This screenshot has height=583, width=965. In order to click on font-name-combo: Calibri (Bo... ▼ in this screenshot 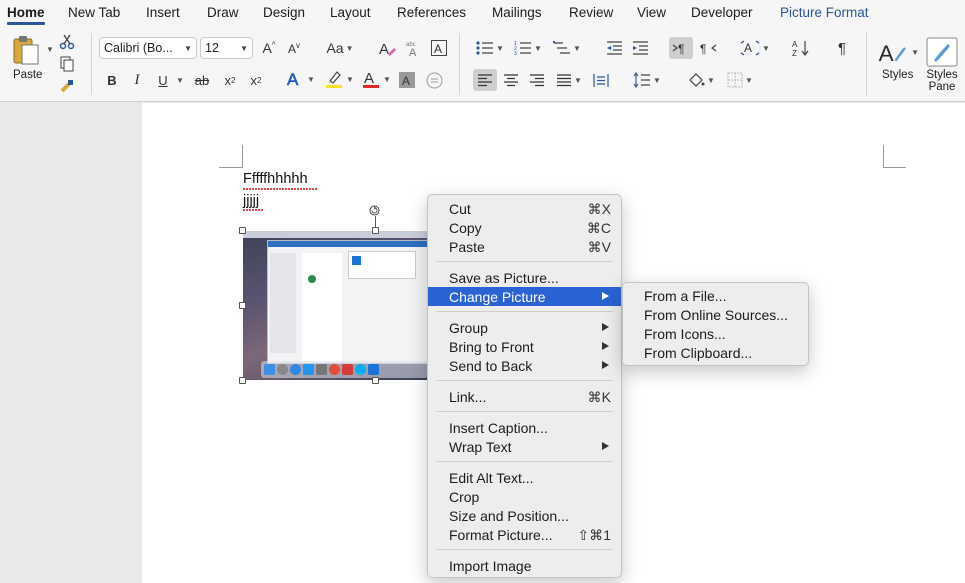, I will do `click(148, 48)`.